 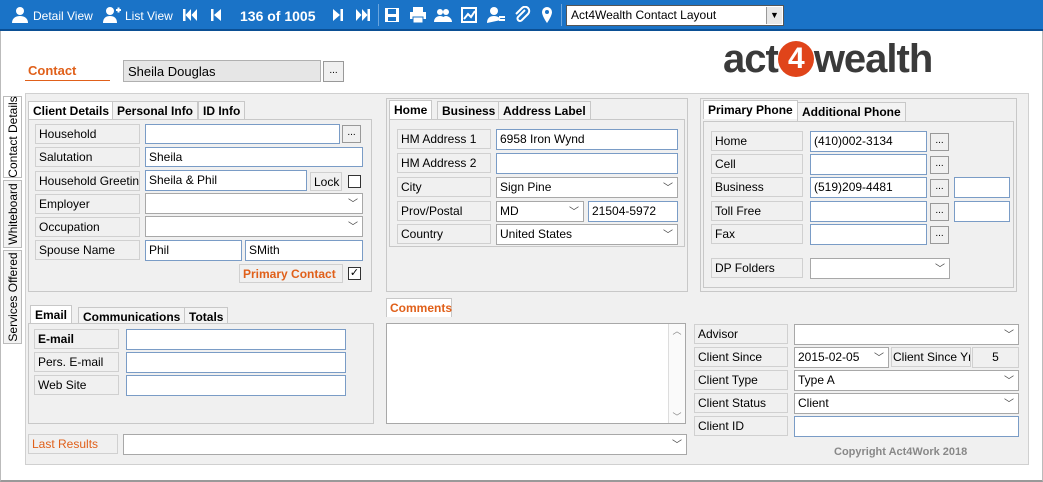 What do you see at coordinates (469, 15) in the screenshot?
I see `chart-icon` at bounding box center [469, 15].